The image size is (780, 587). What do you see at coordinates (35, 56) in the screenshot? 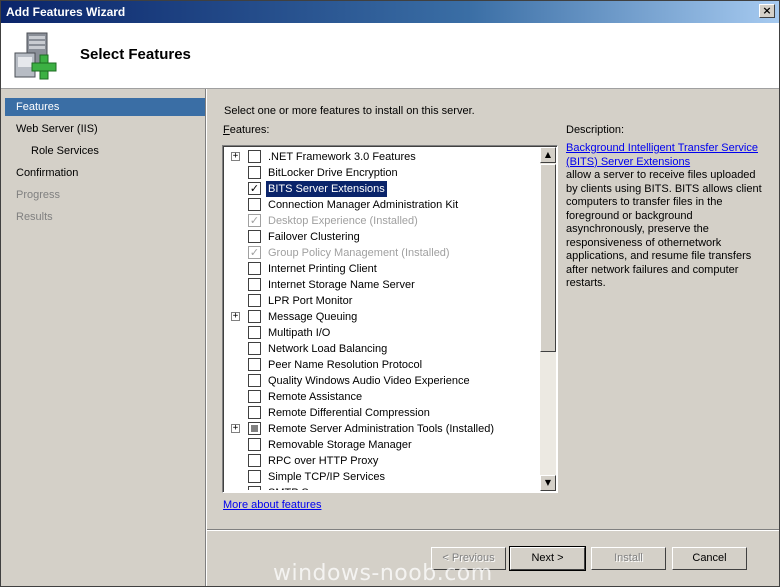
I see `server-add-icon` at bounding box center [35, 56].